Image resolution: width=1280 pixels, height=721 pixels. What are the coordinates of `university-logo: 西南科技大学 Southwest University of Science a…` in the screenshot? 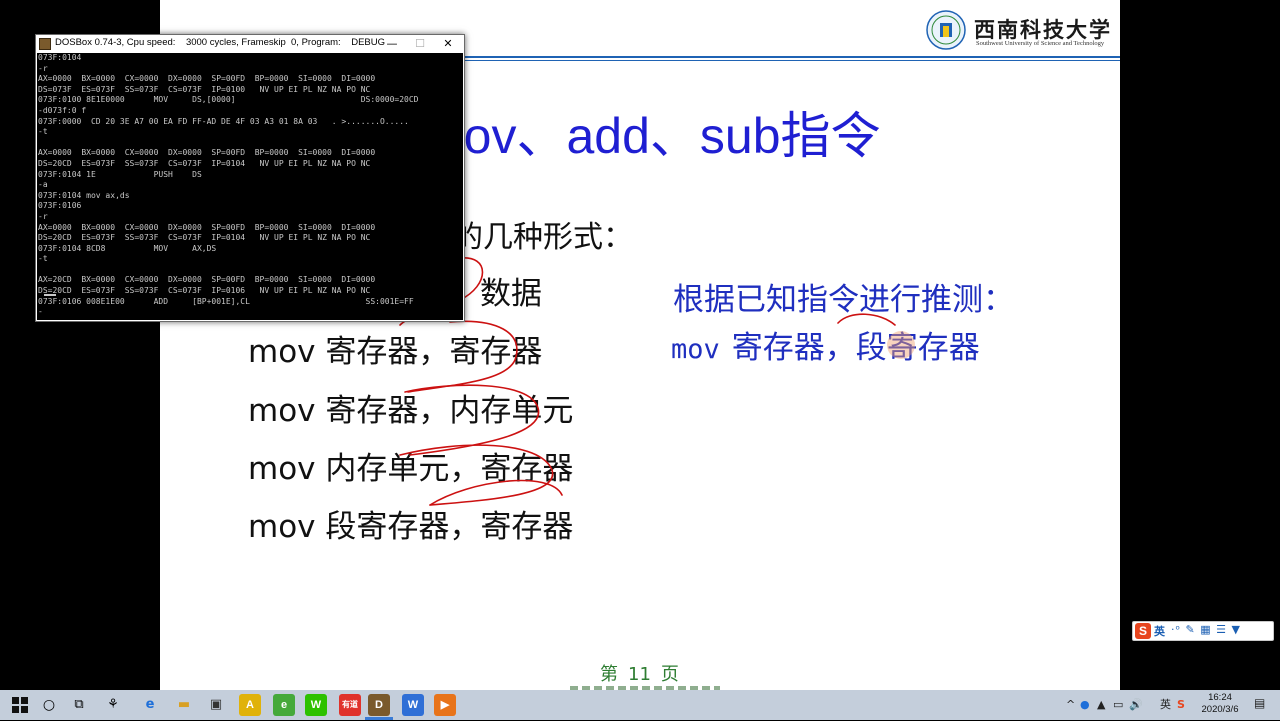 It's located at (1021, 31).